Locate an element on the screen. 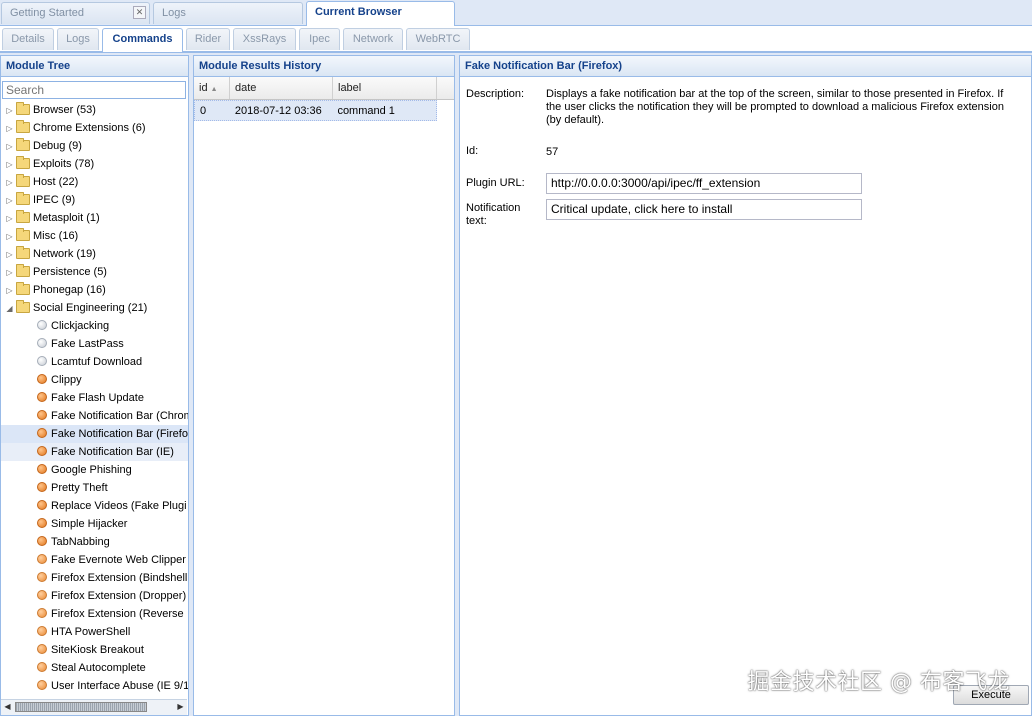  tree-category: ▷ Network (19) is located at coordinates (94, 254).